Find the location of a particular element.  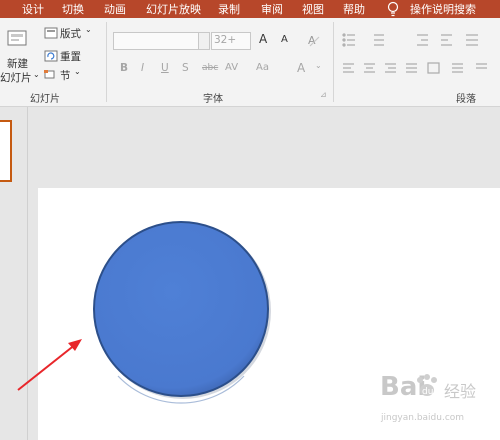

paw-icon: du is located at coordinates (427, 385).